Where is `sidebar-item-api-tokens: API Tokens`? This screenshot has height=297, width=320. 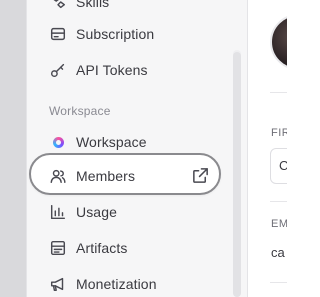 sidebar-item-api-tokens: API Tokens is located at coordinates (98, 70).